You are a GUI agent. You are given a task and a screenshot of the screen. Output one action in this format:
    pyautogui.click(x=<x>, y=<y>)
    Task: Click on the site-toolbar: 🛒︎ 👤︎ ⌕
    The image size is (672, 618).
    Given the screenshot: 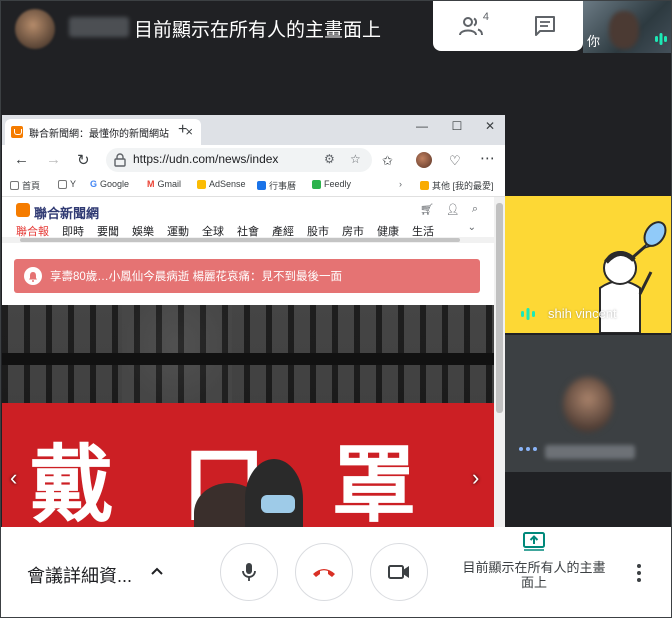 What is the action you would take?
    pyautogui.click(x=449, y=209)
    